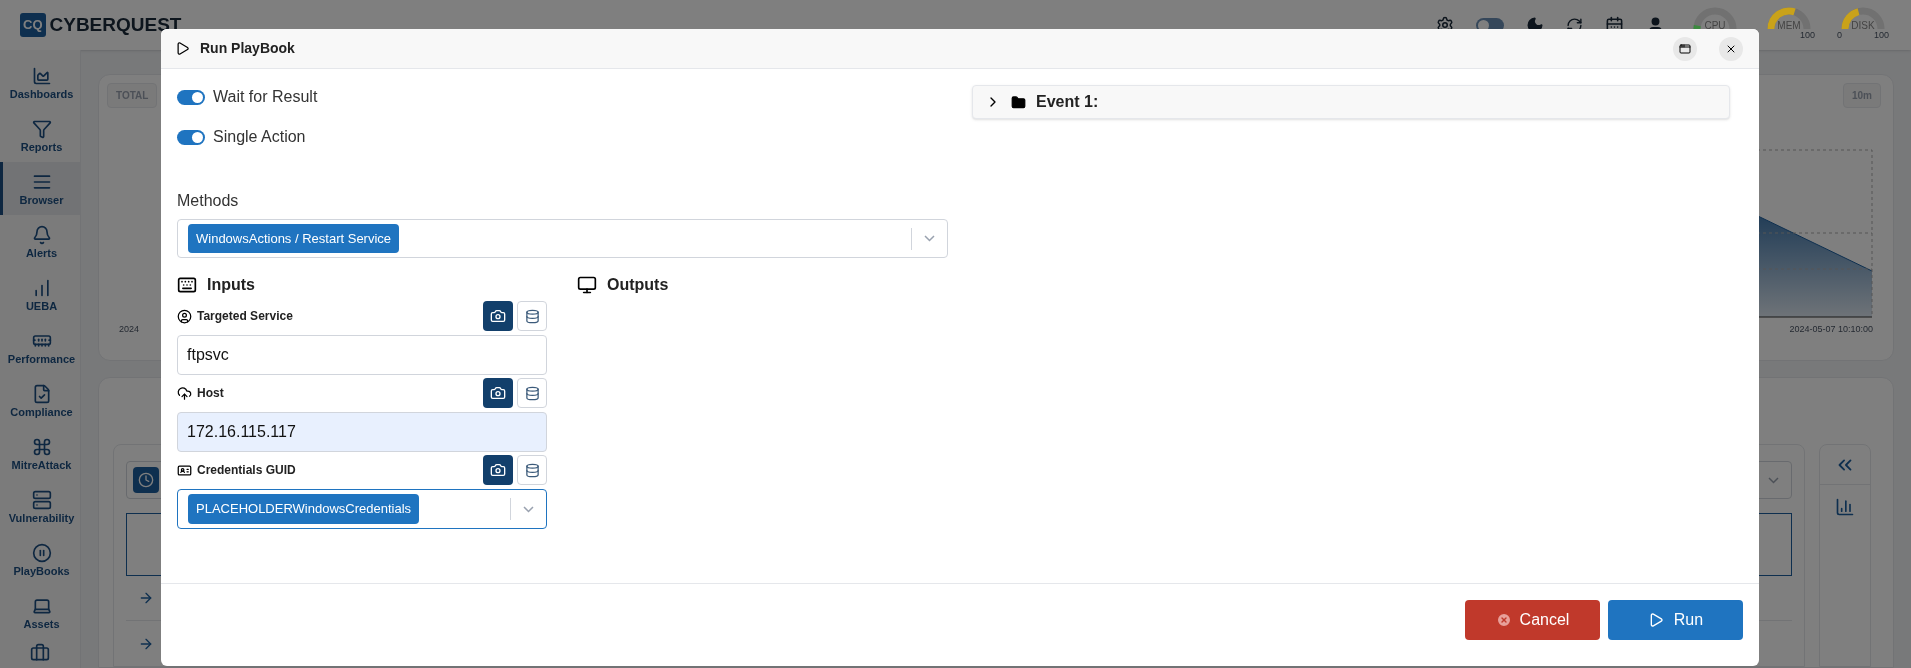 The image size is (1911, 668). Describe the element at coordinates (1503, 620) in the screenshot. I see `cancel-icon` at that location.